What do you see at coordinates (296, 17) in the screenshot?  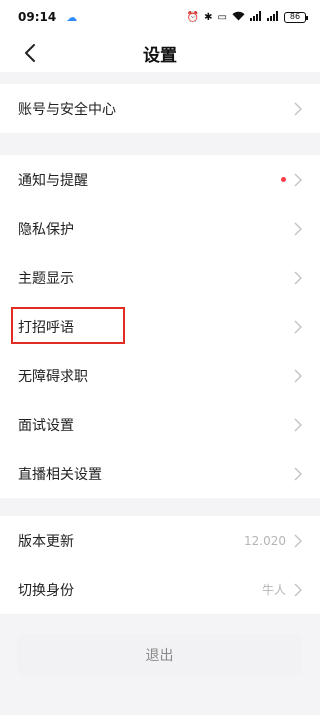 I see `battery-indicator: 86` at bounding box center [296, 17].